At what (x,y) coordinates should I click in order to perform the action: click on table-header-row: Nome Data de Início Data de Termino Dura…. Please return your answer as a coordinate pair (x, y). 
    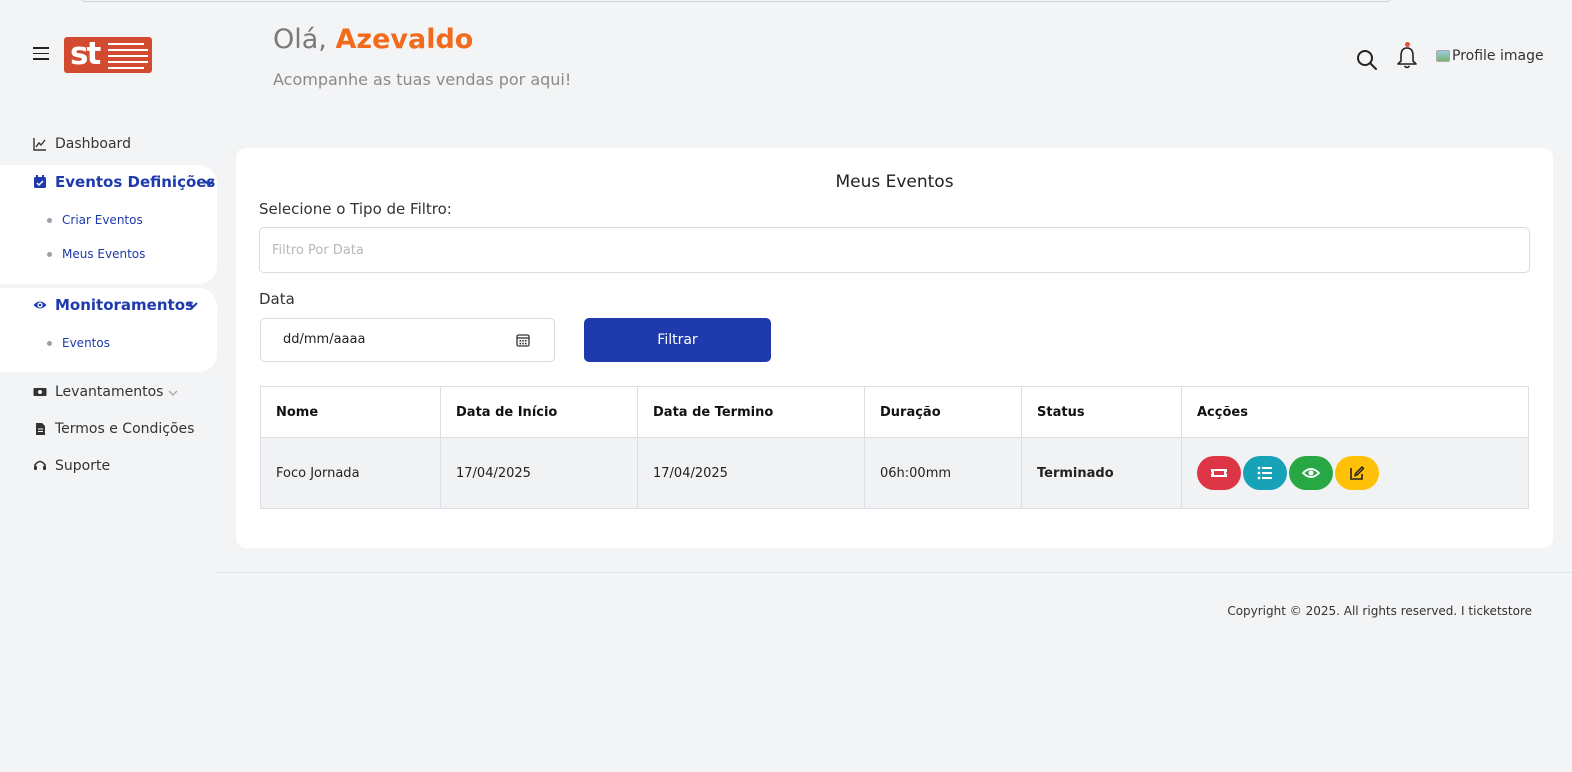
    Looking at the image, I should click on (894, 412).